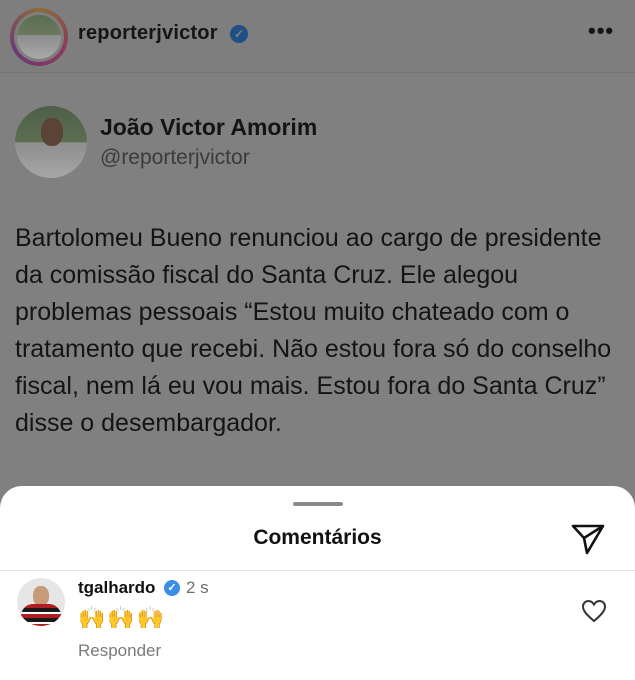 This screenshot has width=635, height=680. What do you see at coordinates (317, 537) in the screenshot?
I see `comments-title: Comentários` at bounding box center [317, 537].